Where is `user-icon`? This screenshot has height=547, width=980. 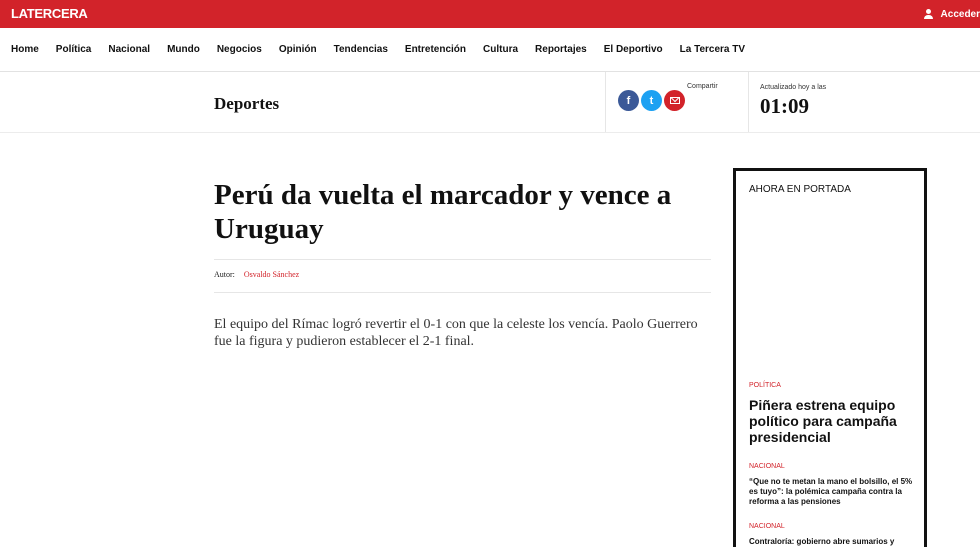
user-icon is located at coordinates (928, 14).